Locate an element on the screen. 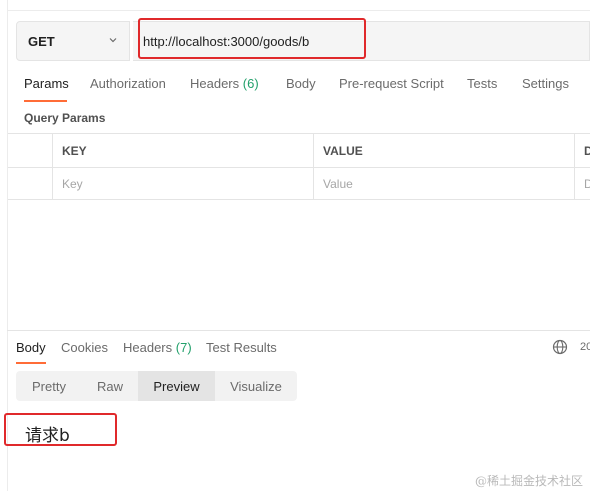 The height and width of the screenshot is (491, 590). value-input: Value is located at coordinates (338, 184).